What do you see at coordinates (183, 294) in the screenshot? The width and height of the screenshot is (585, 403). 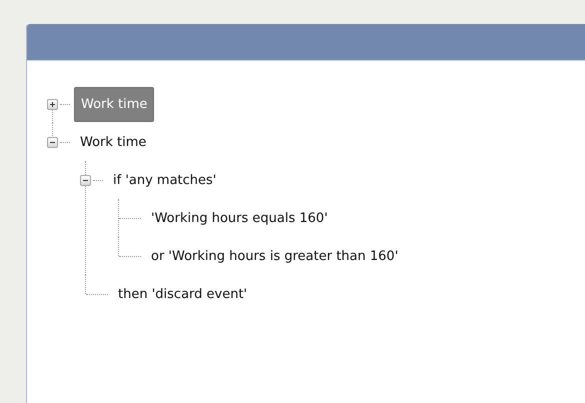 I see `tree-item: then 'discard event'` at bounding box center [183, 294].